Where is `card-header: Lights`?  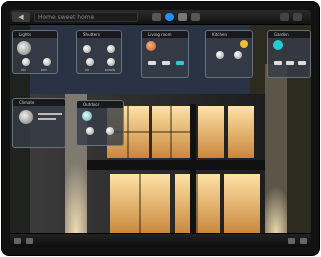 card-header: Lights is located at coordinates (35, 34).